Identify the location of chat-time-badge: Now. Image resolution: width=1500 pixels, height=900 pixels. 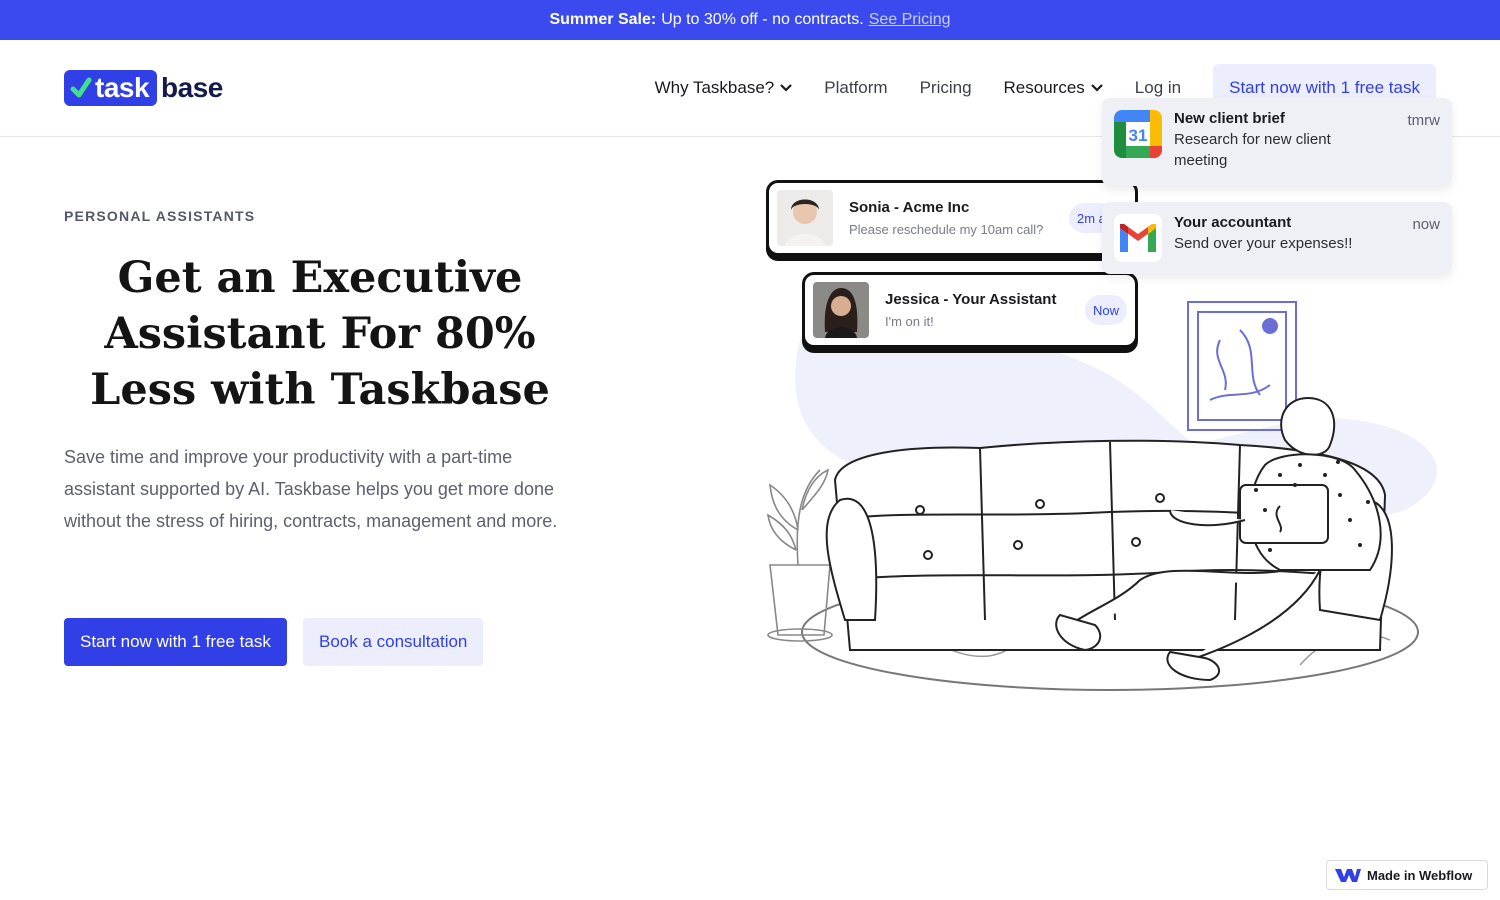
(1105, 310).